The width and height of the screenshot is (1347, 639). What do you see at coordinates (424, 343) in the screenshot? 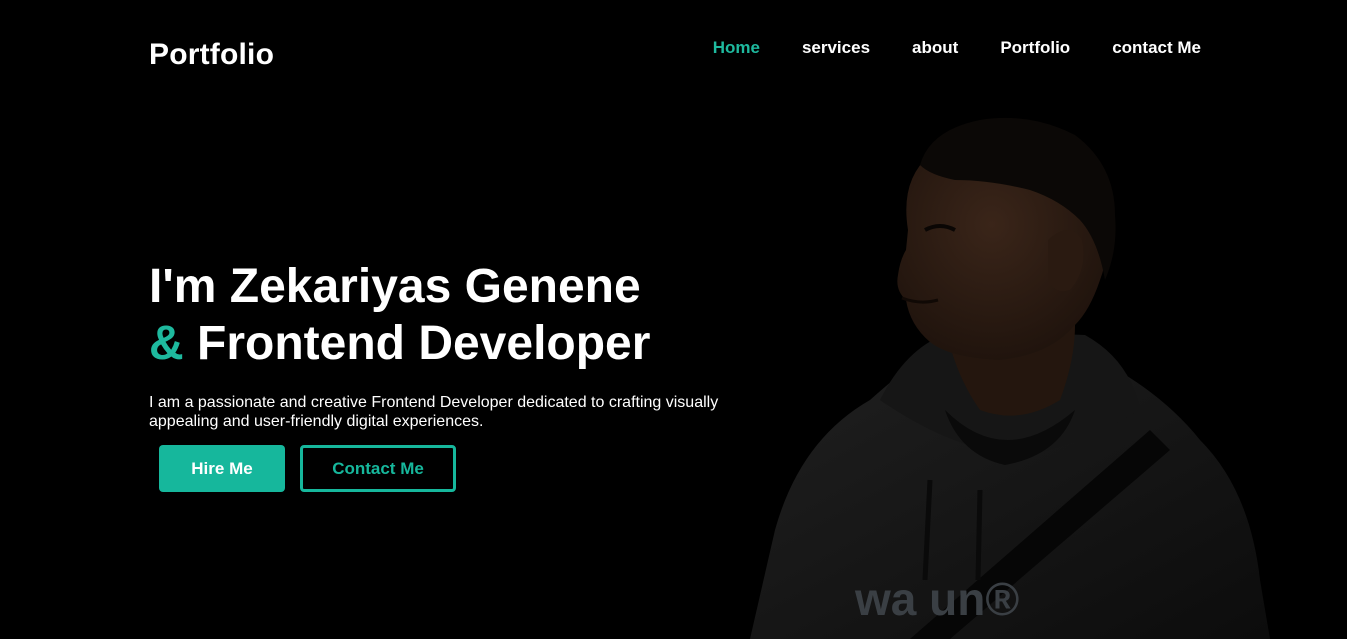
I see `hero-title-line2: Frontend Developer` at bounding box center [424, 343].